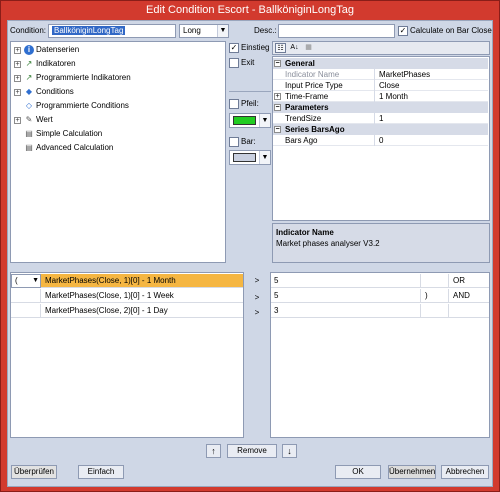 The image size is (500, 492). I want to click on value-row: 5 ) AND, so click(380, 296).